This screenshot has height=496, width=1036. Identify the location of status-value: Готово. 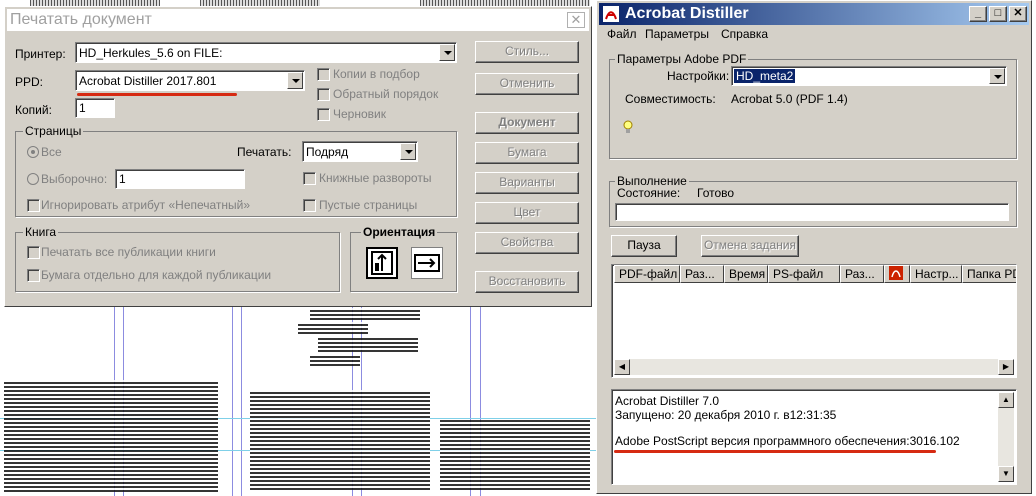
(716, 193).